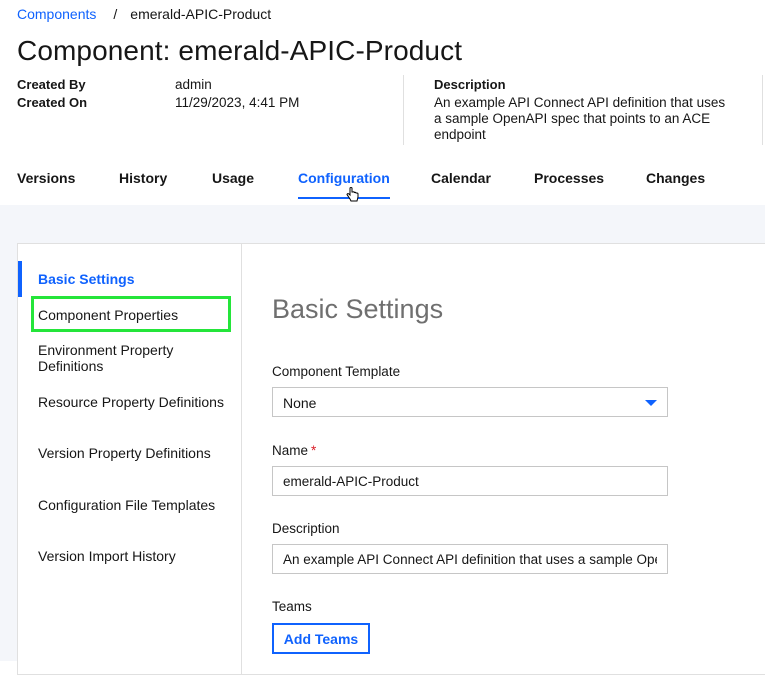 The width and height of the screenshot is (765, 675). What do you see at coordinates (300, 403) in the screenshot?
I see `component-template-value: None` at bounding box center [300, 403].